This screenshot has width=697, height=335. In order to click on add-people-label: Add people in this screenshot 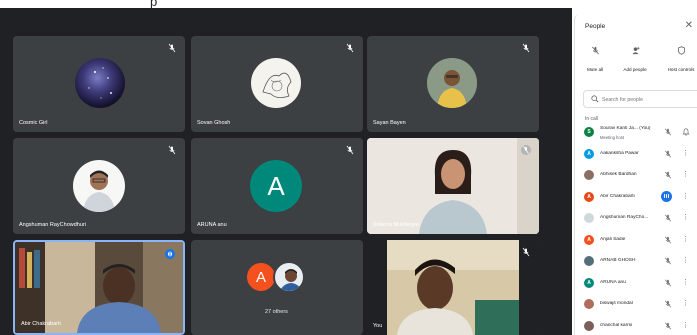, I will do `click(635, 69)`.